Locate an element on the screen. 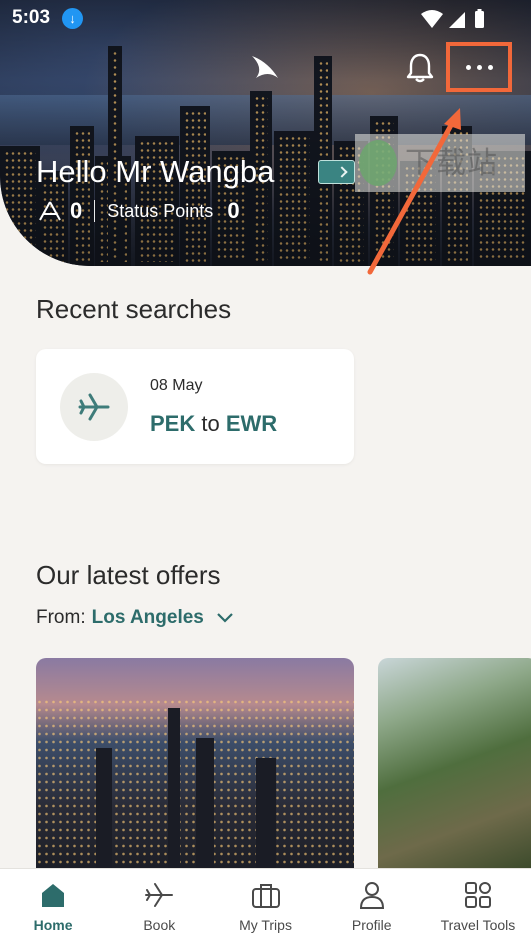 This screenshot has width=531, height=944. offer-card-hong-kong is located at coordinates (195, 763).